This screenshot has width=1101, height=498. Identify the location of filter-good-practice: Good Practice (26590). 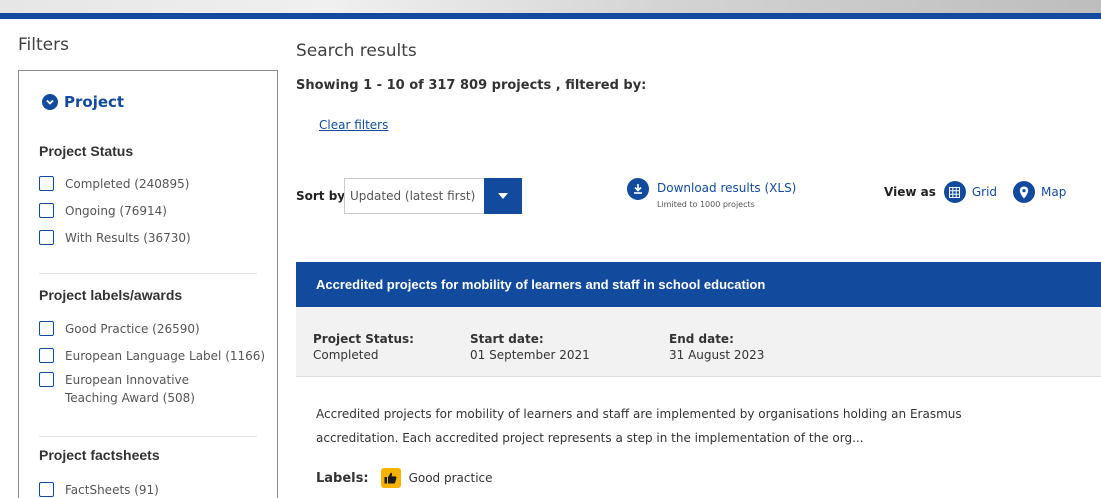
(119, 329).